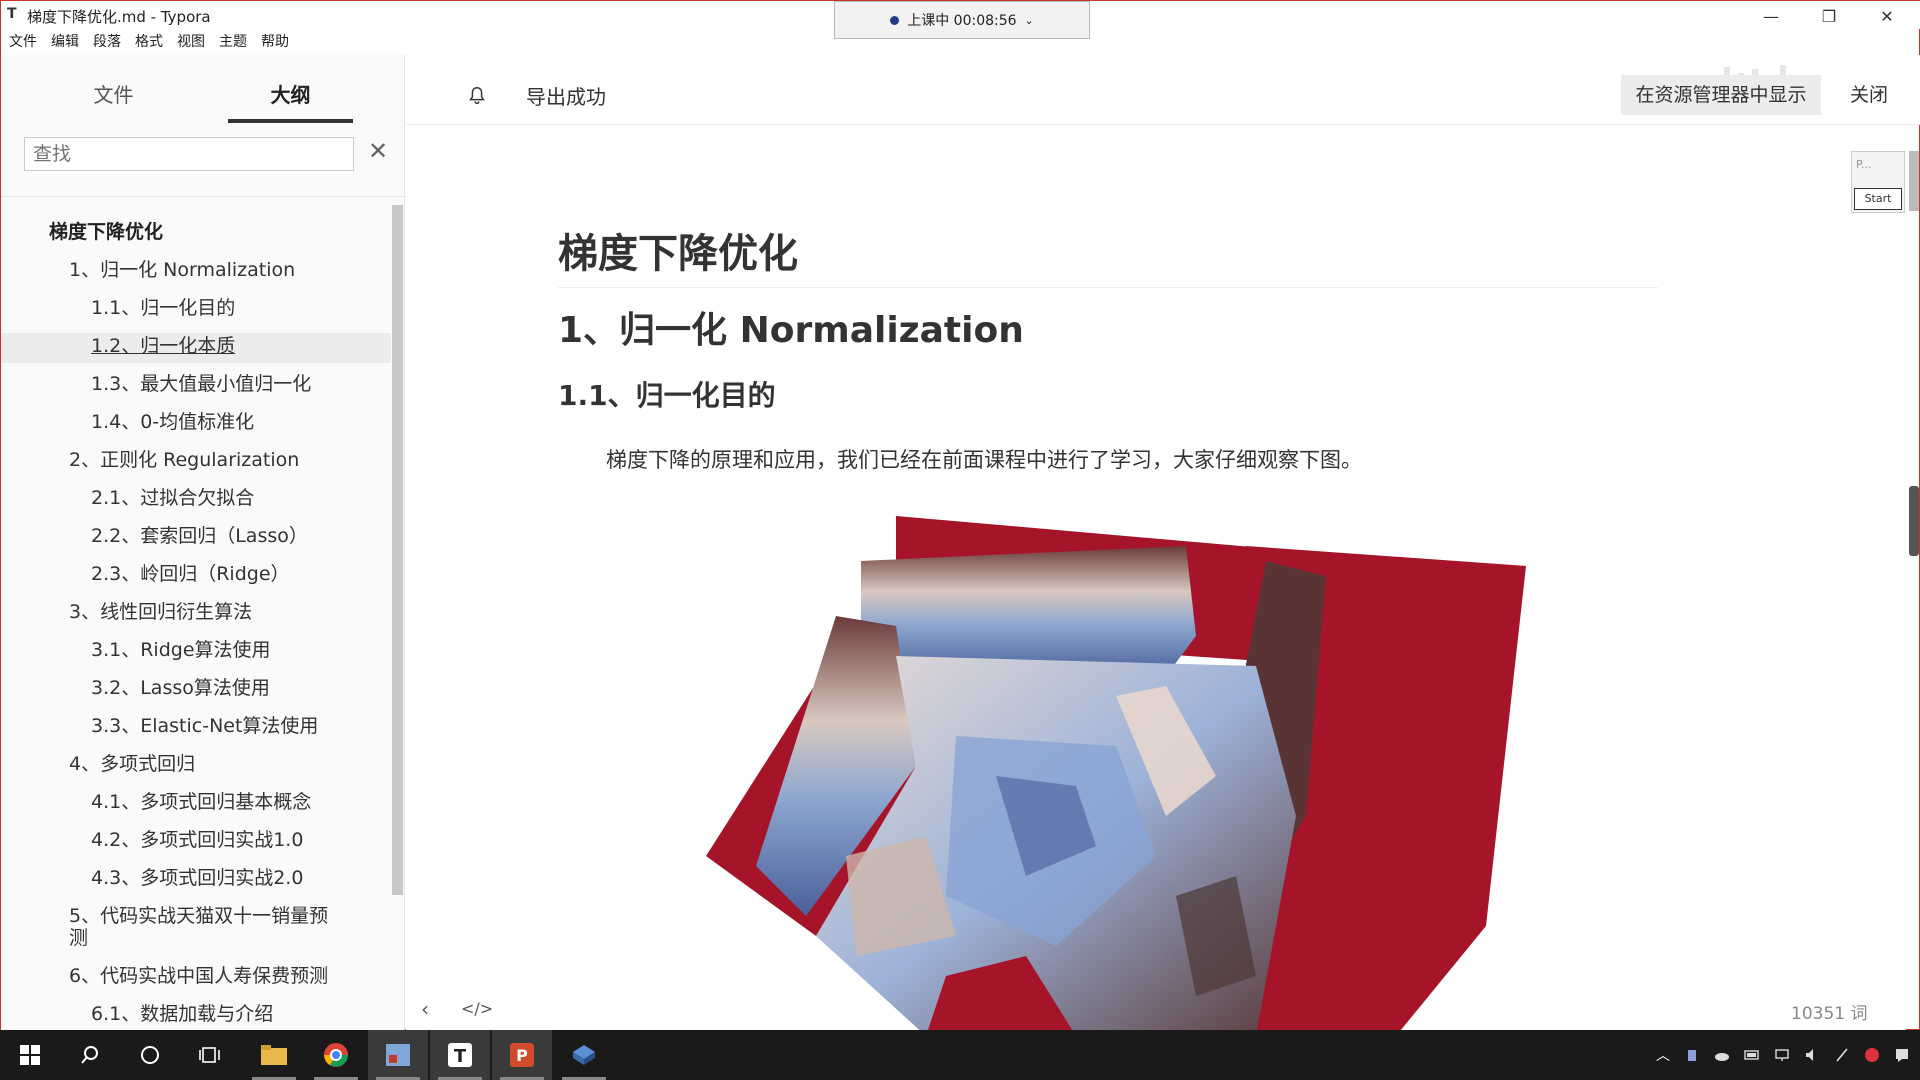 The image size is (1920, 1080). Describe the element at coordinates (196, 498) in the screenshot. I see `outline-item: 2.1、过拟合欠拟合` at that location.